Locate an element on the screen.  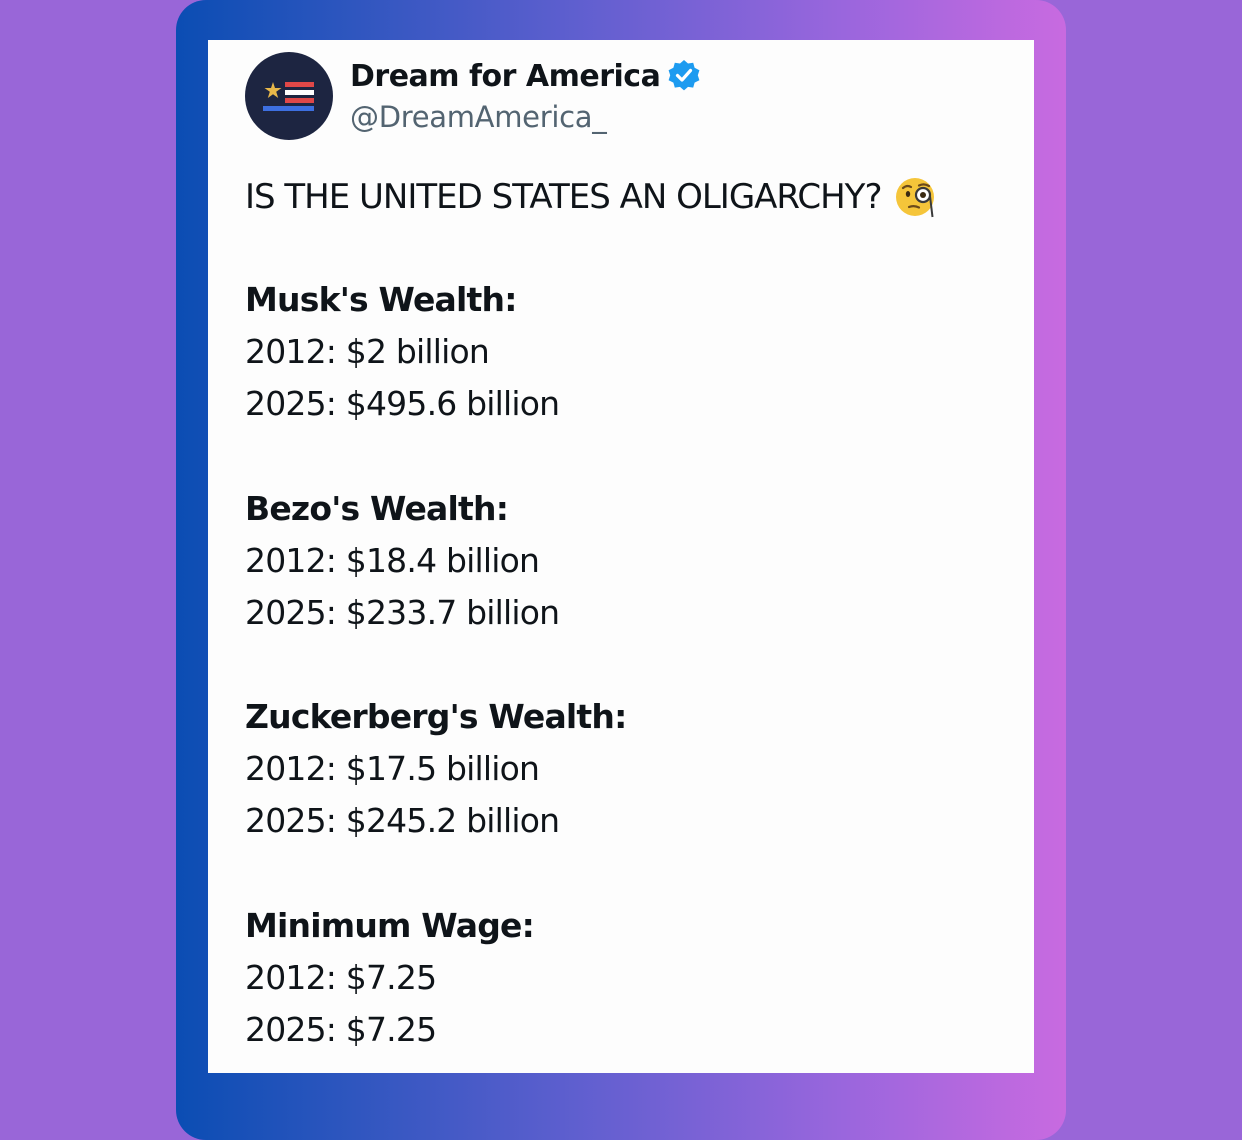
post-headline-row: IS THE UNITED STATES AN OLIGARCHY? is located at coordinates (591, 197).